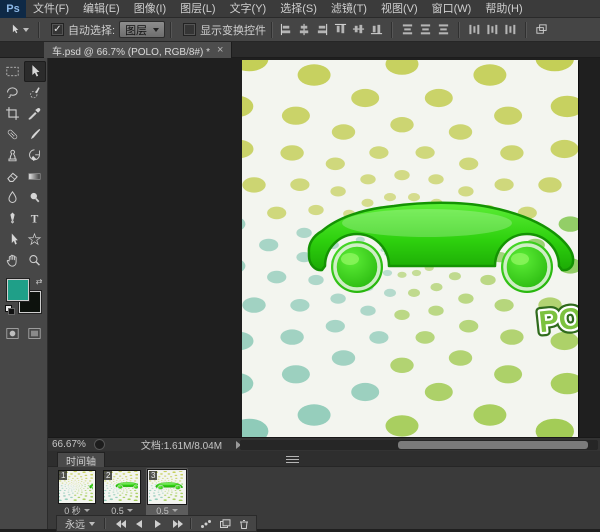 The width and height of the screenshot is (600, 532). Describe the element at coordinates (358, 29) in the screenshot. I see `align-vertical-centers-button` at that location.